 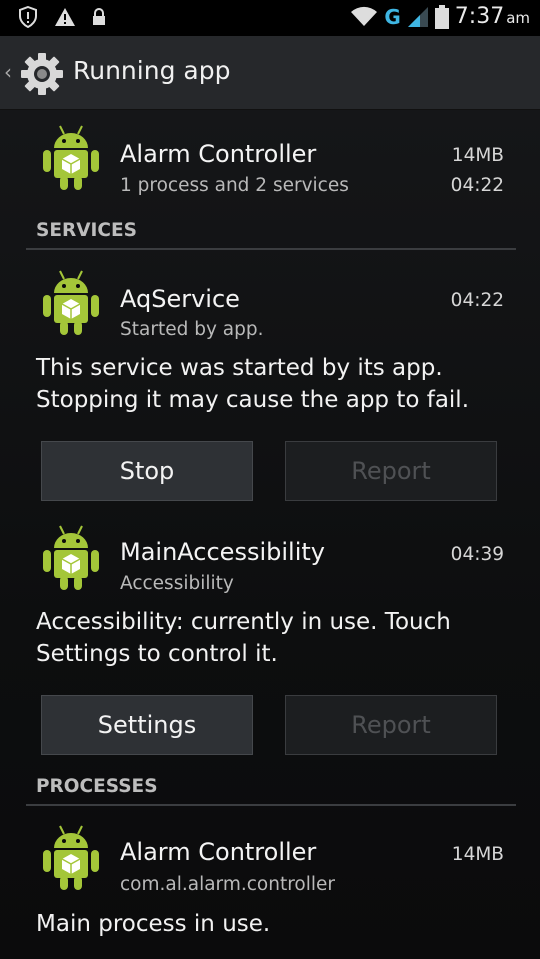 I want to click on service-subtitle: Started by app., so click(x=192, y=329).